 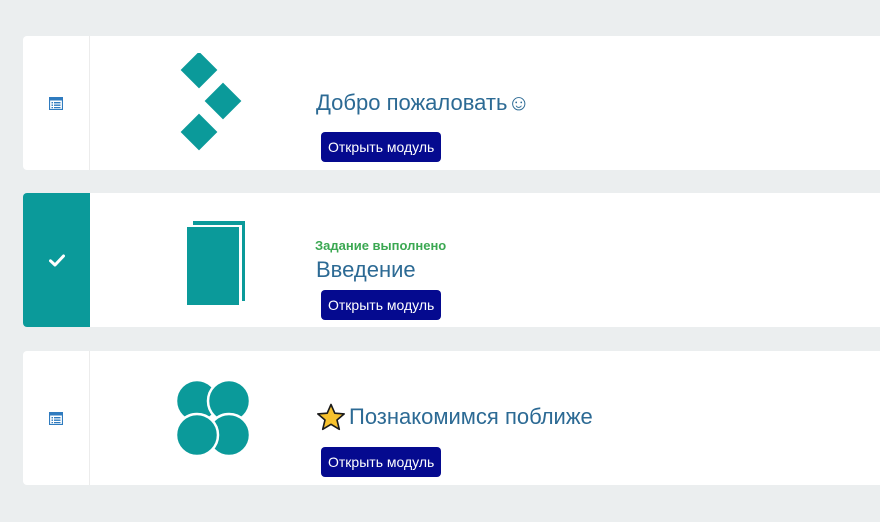 I want to click on module-title: Введение, so click(x=366, y=270).